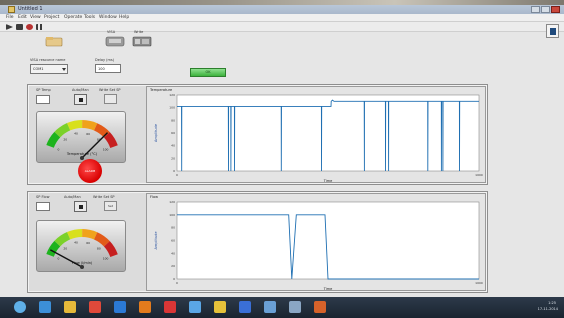 Image resolution: width=564 pixels, height=318 pixels. What do you see at coordinates (70, 307) in the screenshot?
I see `taskbar-explorer-icon` at bounding box center [70, 307].